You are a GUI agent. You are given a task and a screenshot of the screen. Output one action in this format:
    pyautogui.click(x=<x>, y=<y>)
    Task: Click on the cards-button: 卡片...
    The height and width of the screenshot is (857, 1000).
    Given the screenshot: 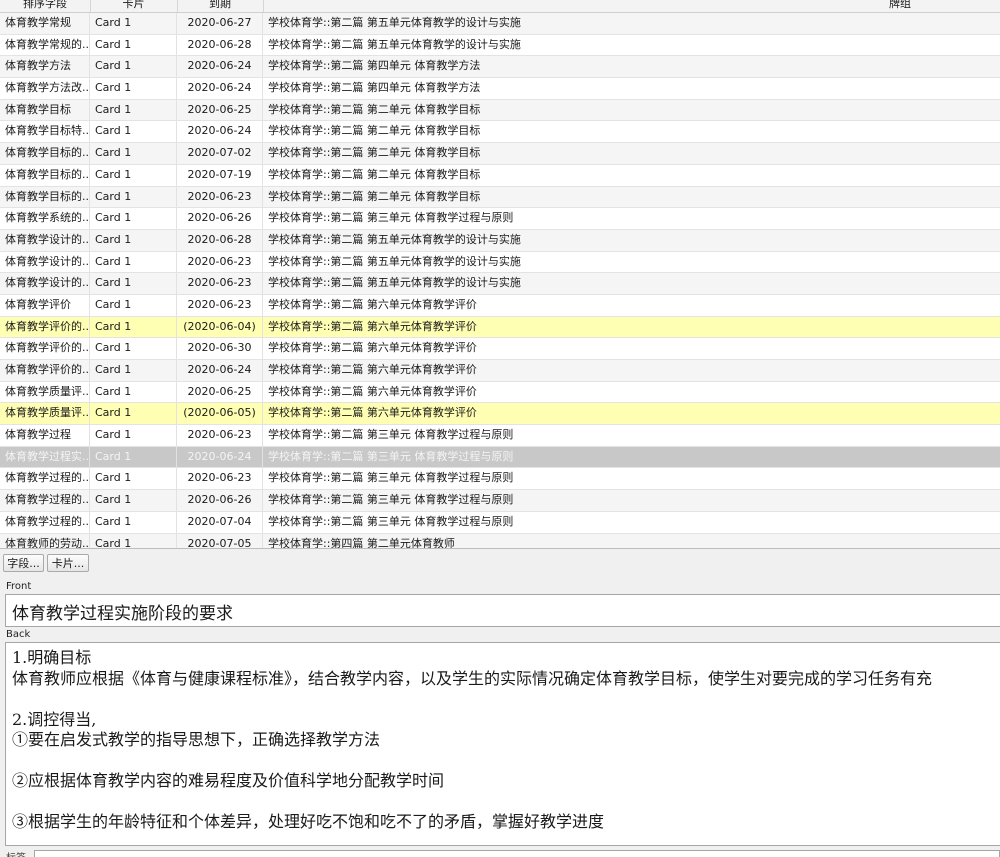 What is the action you would take?
    pyautogui.click(x=68, y=563)
    